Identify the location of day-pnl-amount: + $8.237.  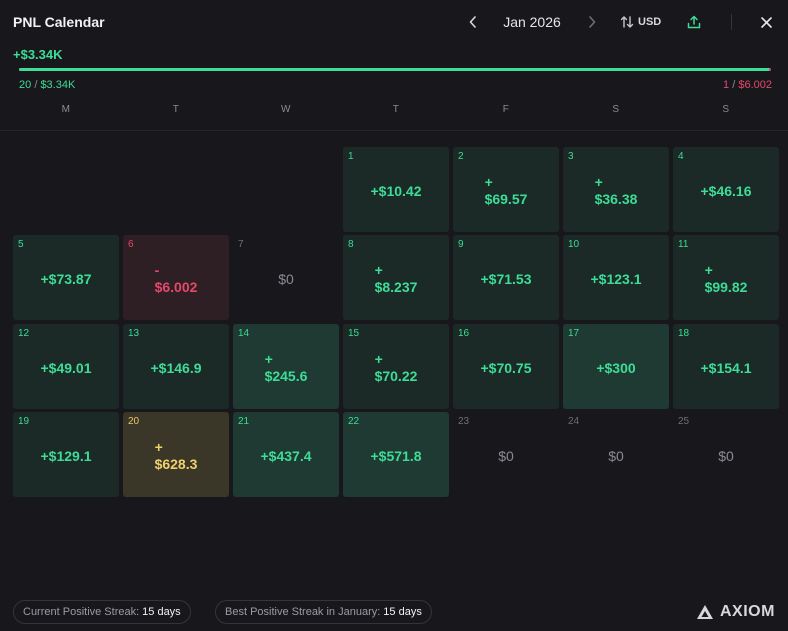
(396, 277).